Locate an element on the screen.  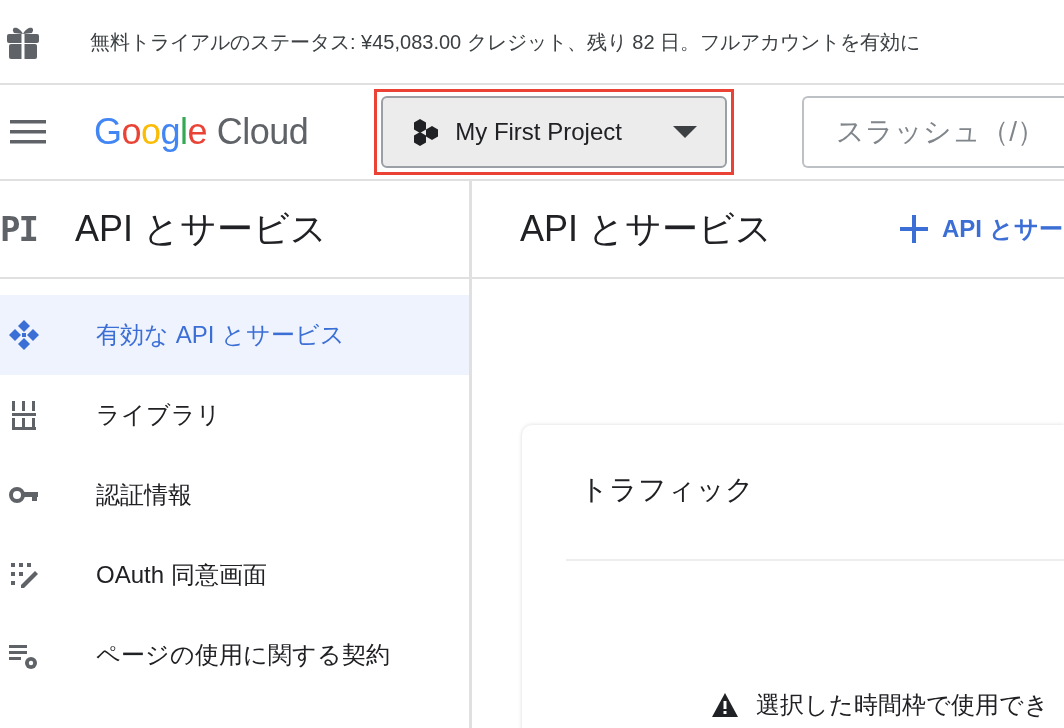
plus-icon is located at coordinates (914, 229).